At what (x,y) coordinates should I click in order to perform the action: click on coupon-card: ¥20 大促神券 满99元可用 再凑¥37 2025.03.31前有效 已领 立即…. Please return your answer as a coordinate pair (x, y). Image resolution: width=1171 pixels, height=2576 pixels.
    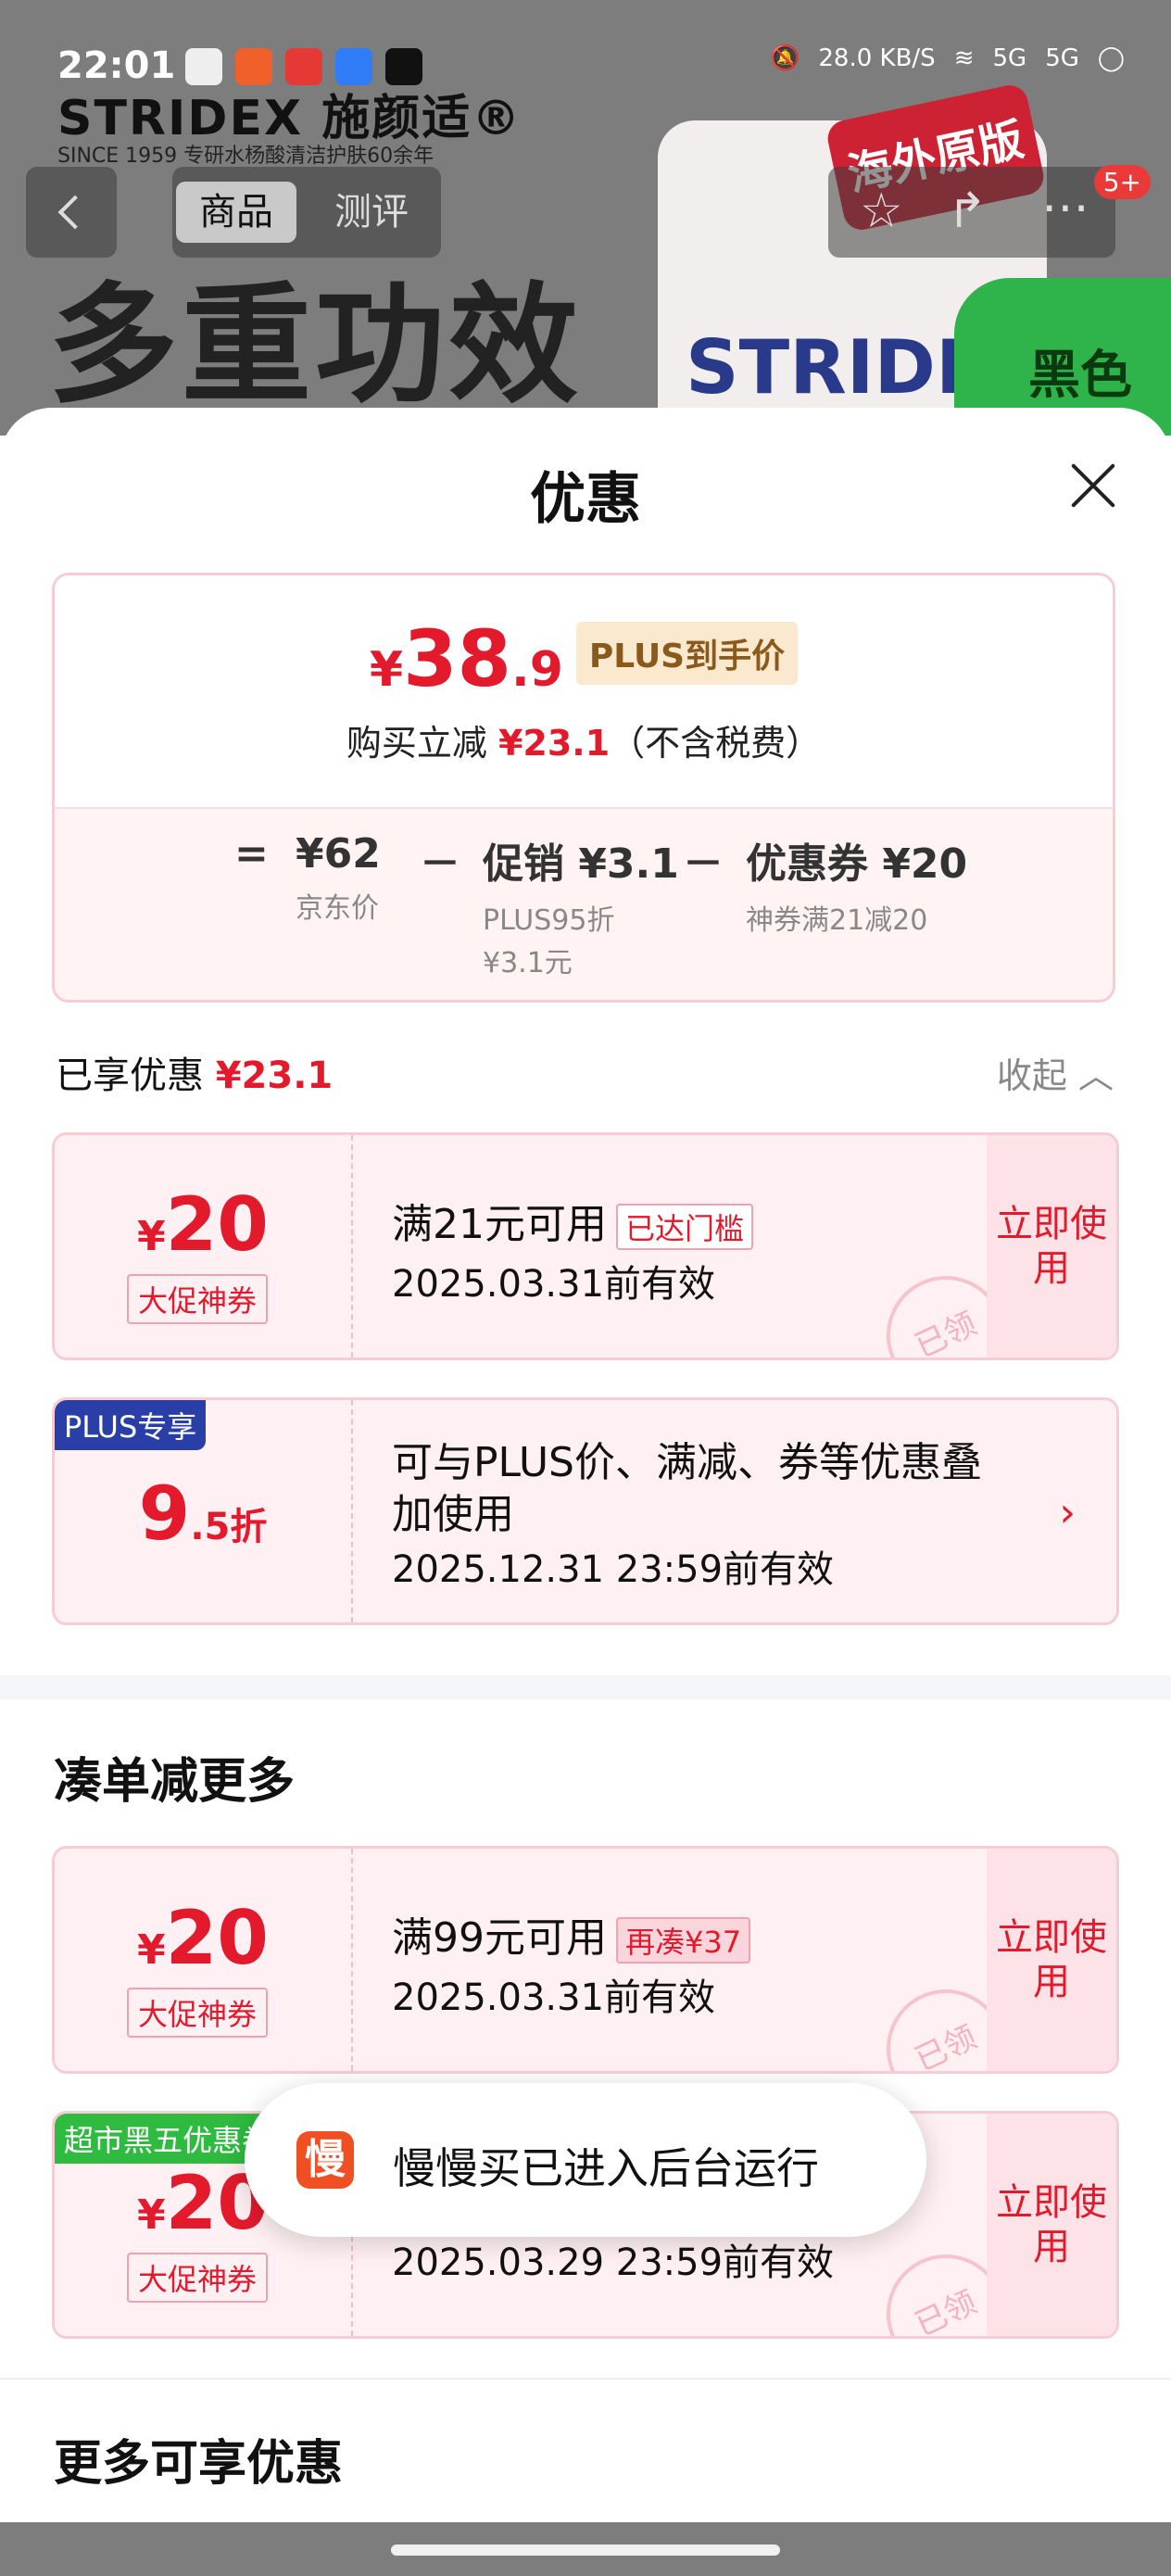
    Looking at the image, I should click on (585, 1960).